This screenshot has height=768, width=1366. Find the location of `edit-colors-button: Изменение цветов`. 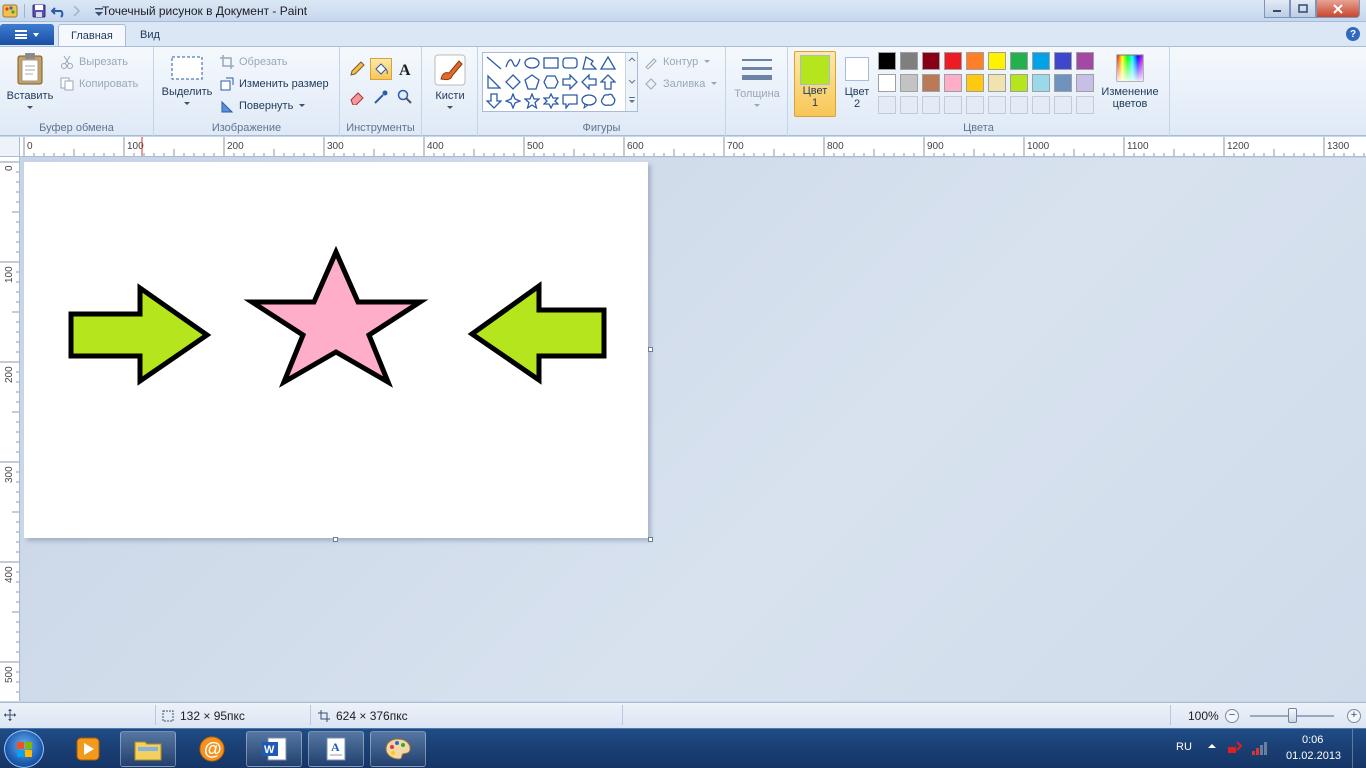

edit-colors-button: Изменение цветов is located at coordinates (1130, 81).